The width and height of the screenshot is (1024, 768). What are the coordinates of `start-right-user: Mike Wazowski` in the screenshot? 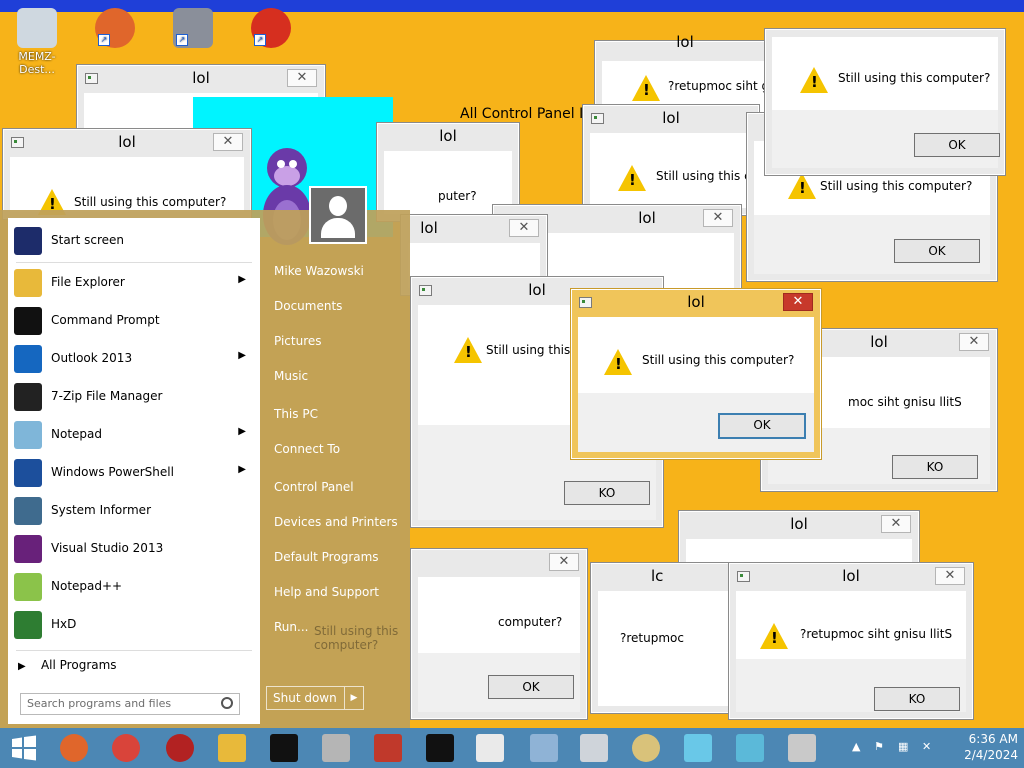 It's located at (319, 271).